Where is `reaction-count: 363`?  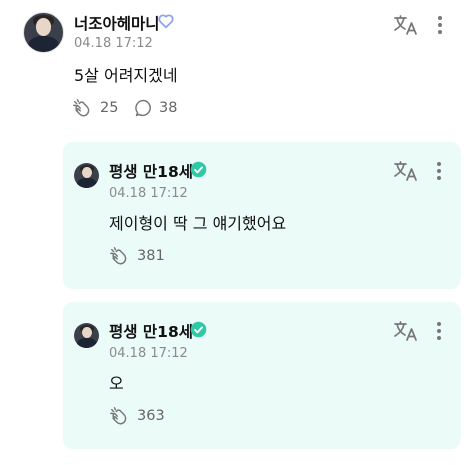
reaction-count: 363 is located at coordinates (151, 416).